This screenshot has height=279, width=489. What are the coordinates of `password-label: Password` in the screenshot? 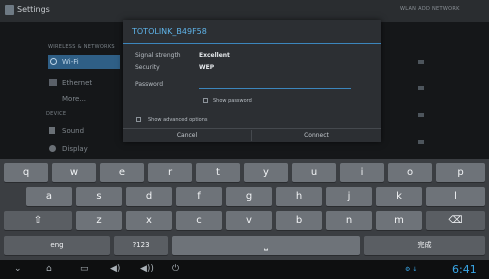 It's located at (149, 84).